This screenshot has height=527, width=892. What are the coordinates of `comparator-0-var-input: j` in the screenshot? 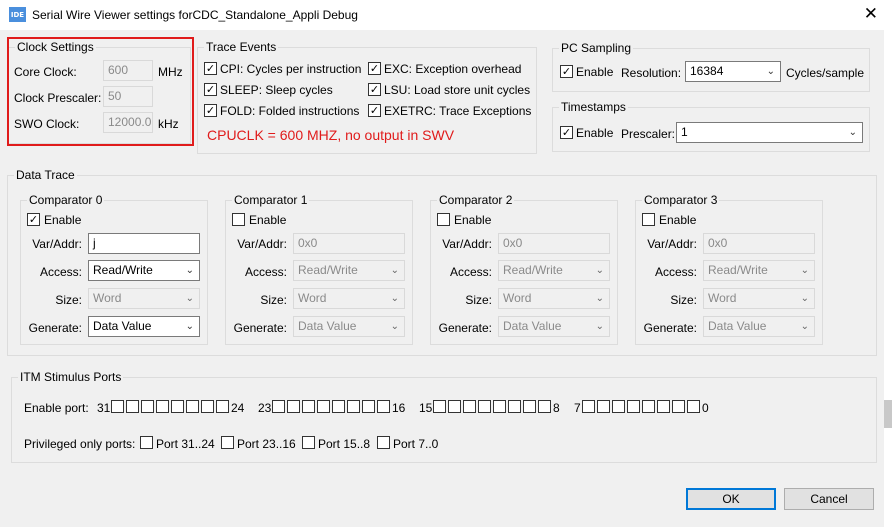 It's located at (144, 243).